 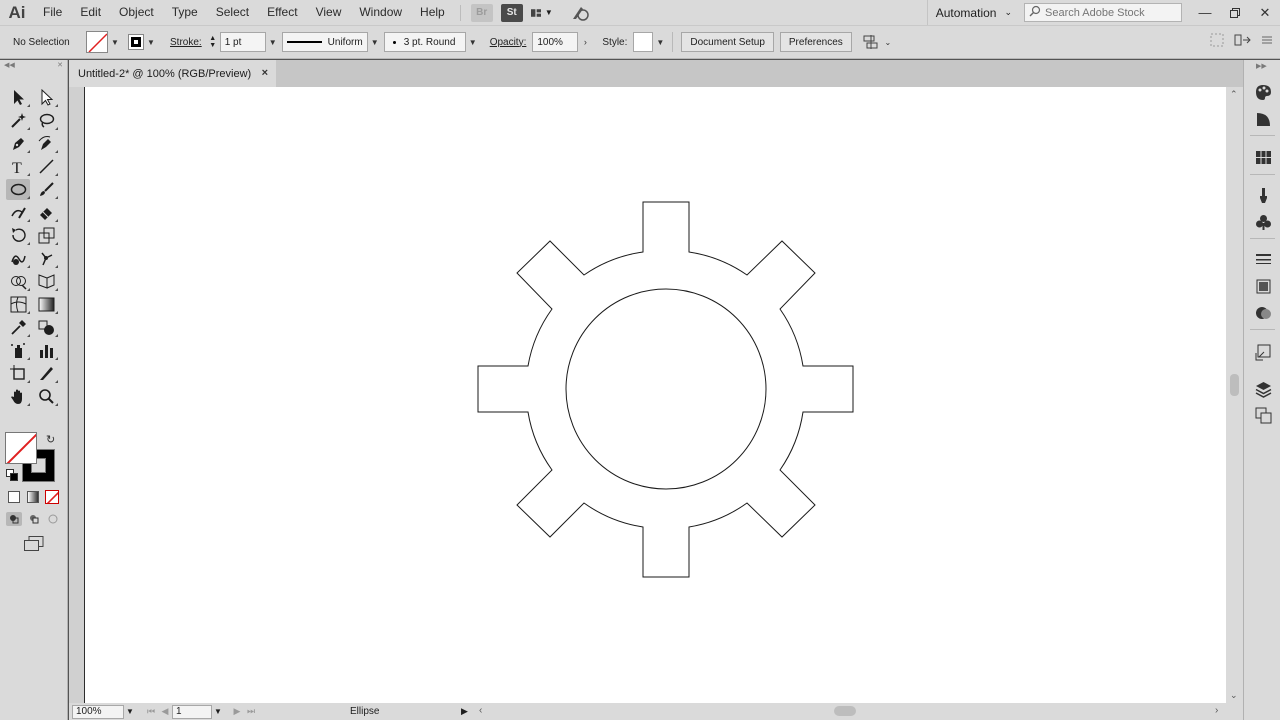 I want to click on opacity-label: Opacity:, so click(x=508, y=42).